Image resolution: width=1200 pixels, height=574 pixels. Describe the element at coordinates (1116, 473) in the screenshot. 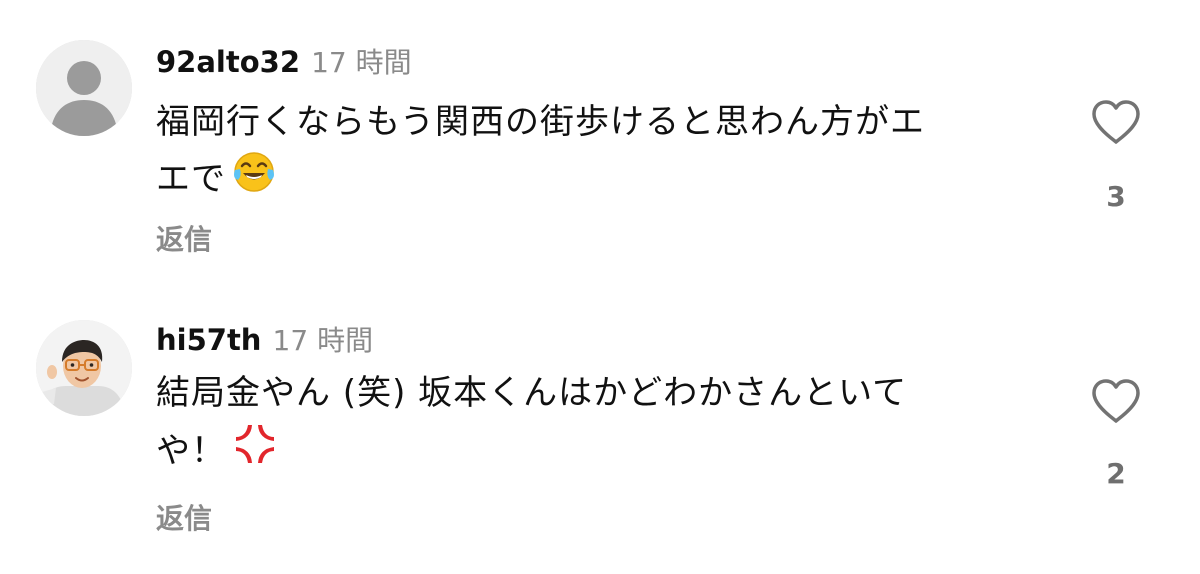

I see `like-count: 2` at that location.